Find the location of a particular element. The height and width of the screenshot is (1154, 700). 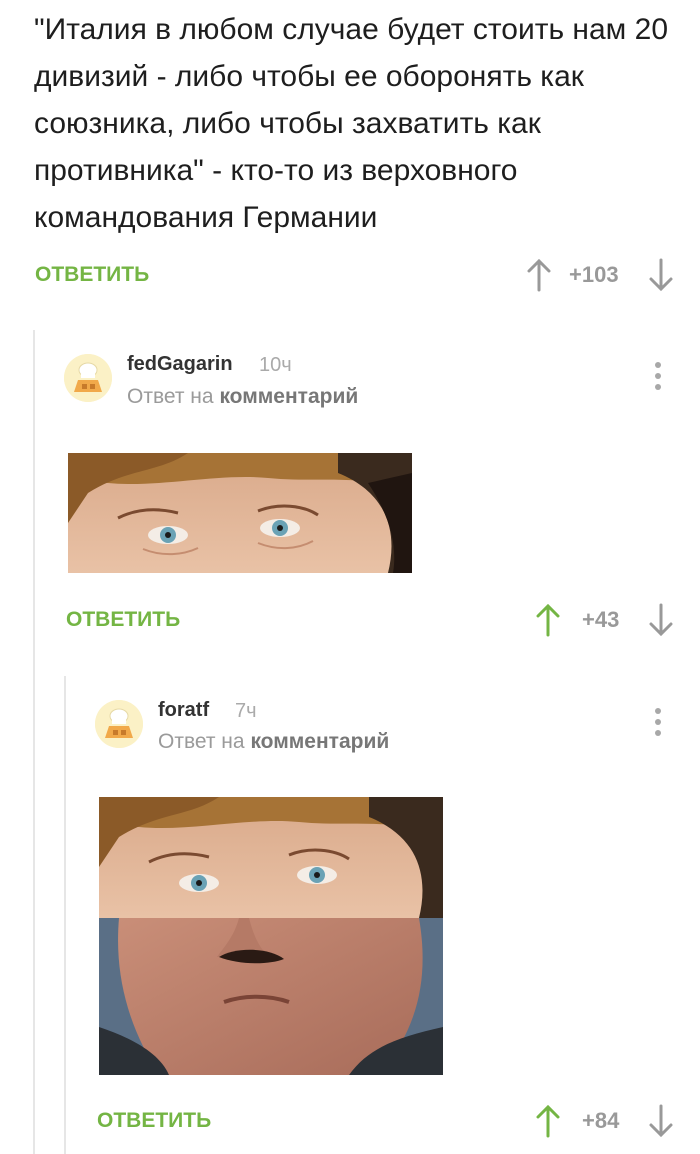

score: +103 is located at coordinates (594, 274).